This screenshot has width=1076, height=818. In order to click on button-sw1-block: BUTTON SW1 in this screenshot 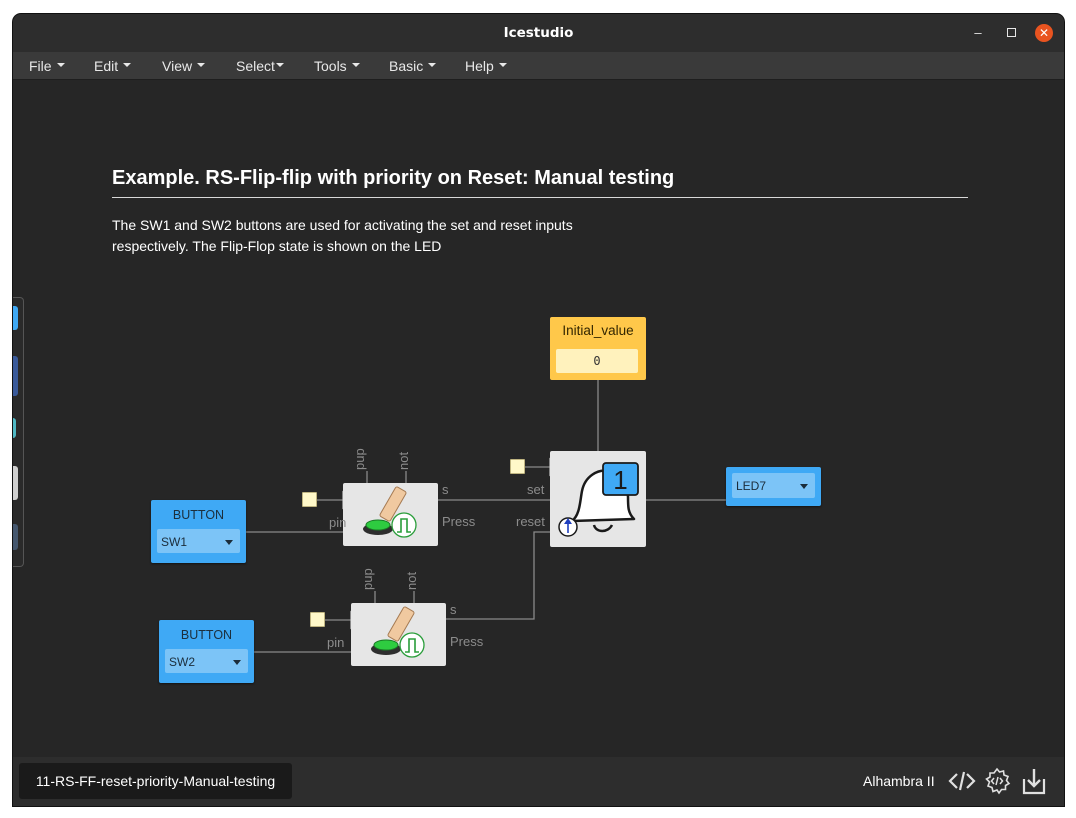, I will do `click(198, 531)`.